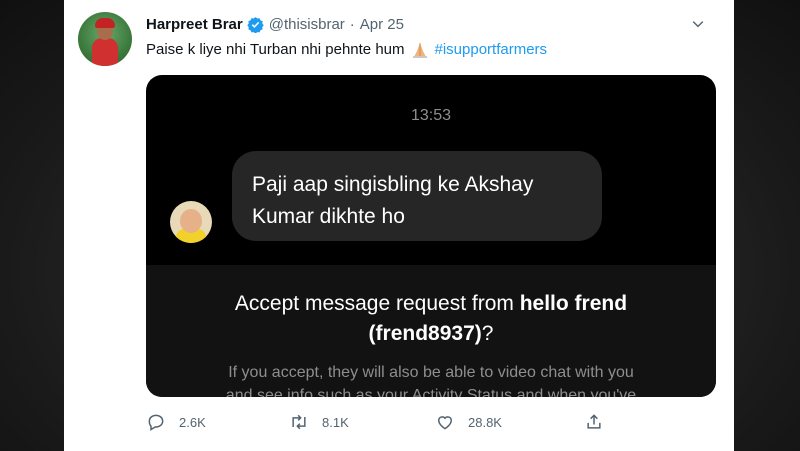 This screenshot has width=800, height=451. I want to click on request-suffix: ?, so click(487, 333).